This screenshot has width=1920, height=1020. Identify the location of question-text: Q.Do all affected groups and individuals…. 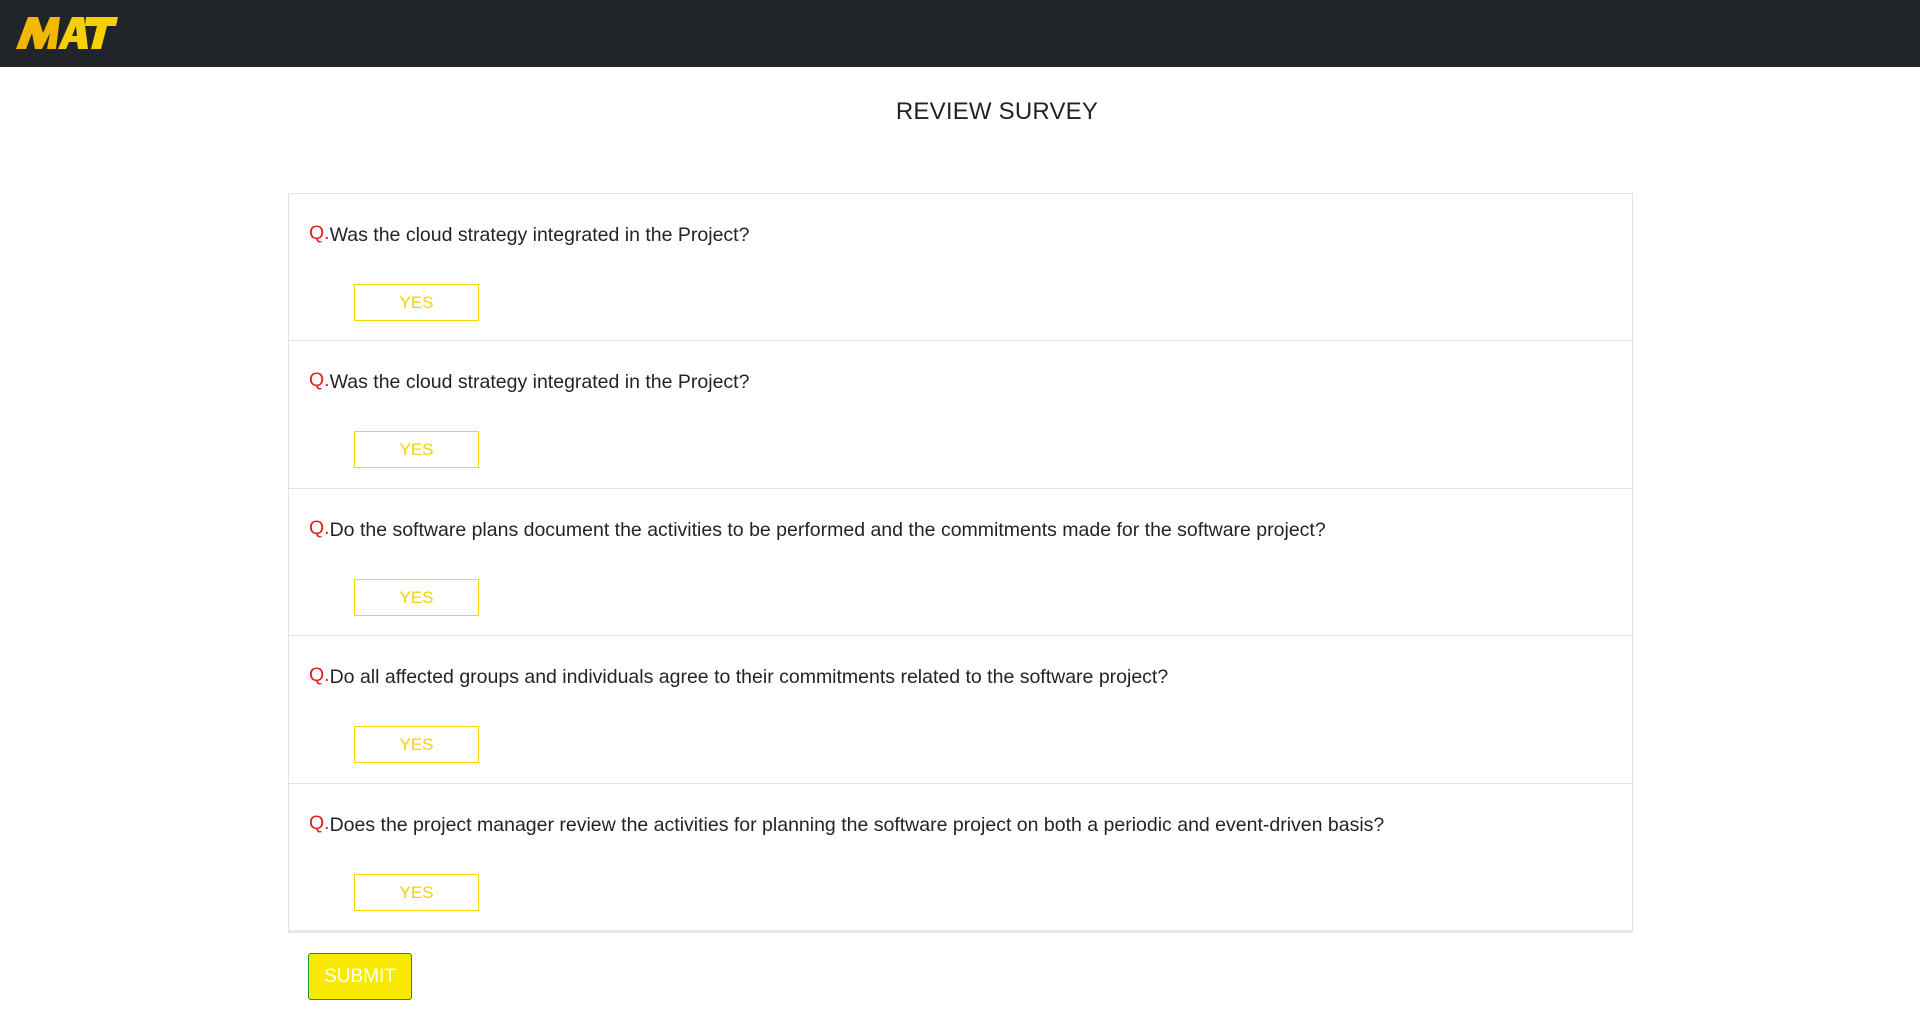
(738, 676).